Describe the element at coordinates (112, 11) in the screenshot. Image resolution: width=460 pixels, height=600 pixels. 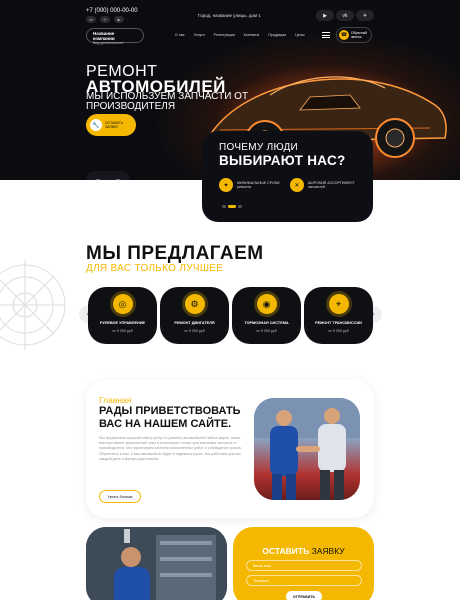
I see `header-phone: +7 (000) 000-00-00` at that location.